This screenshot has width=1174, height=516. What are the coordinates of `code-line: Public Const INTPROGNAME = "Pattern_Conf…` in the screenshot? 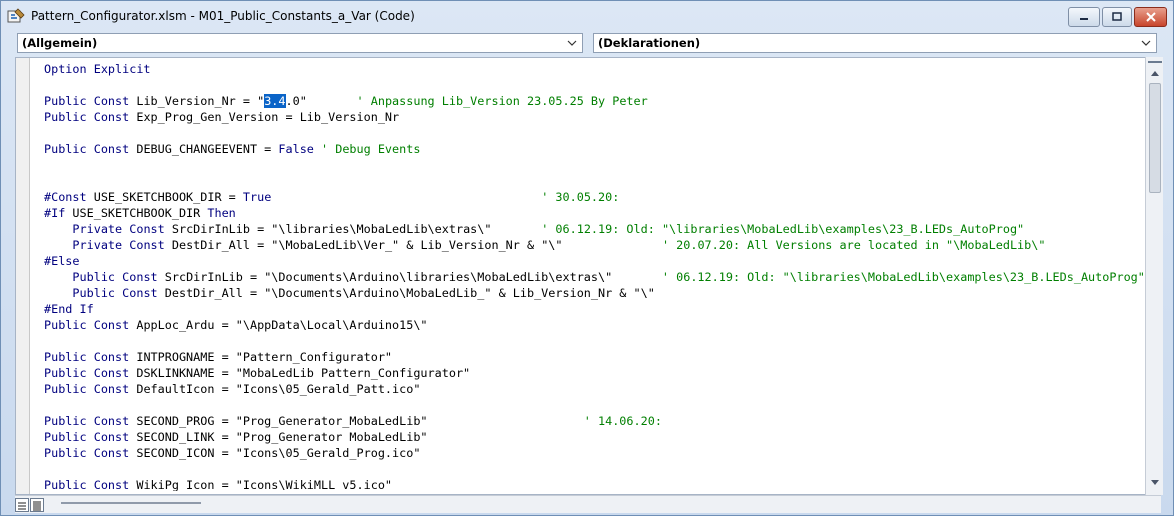 It's located at (596, 357).